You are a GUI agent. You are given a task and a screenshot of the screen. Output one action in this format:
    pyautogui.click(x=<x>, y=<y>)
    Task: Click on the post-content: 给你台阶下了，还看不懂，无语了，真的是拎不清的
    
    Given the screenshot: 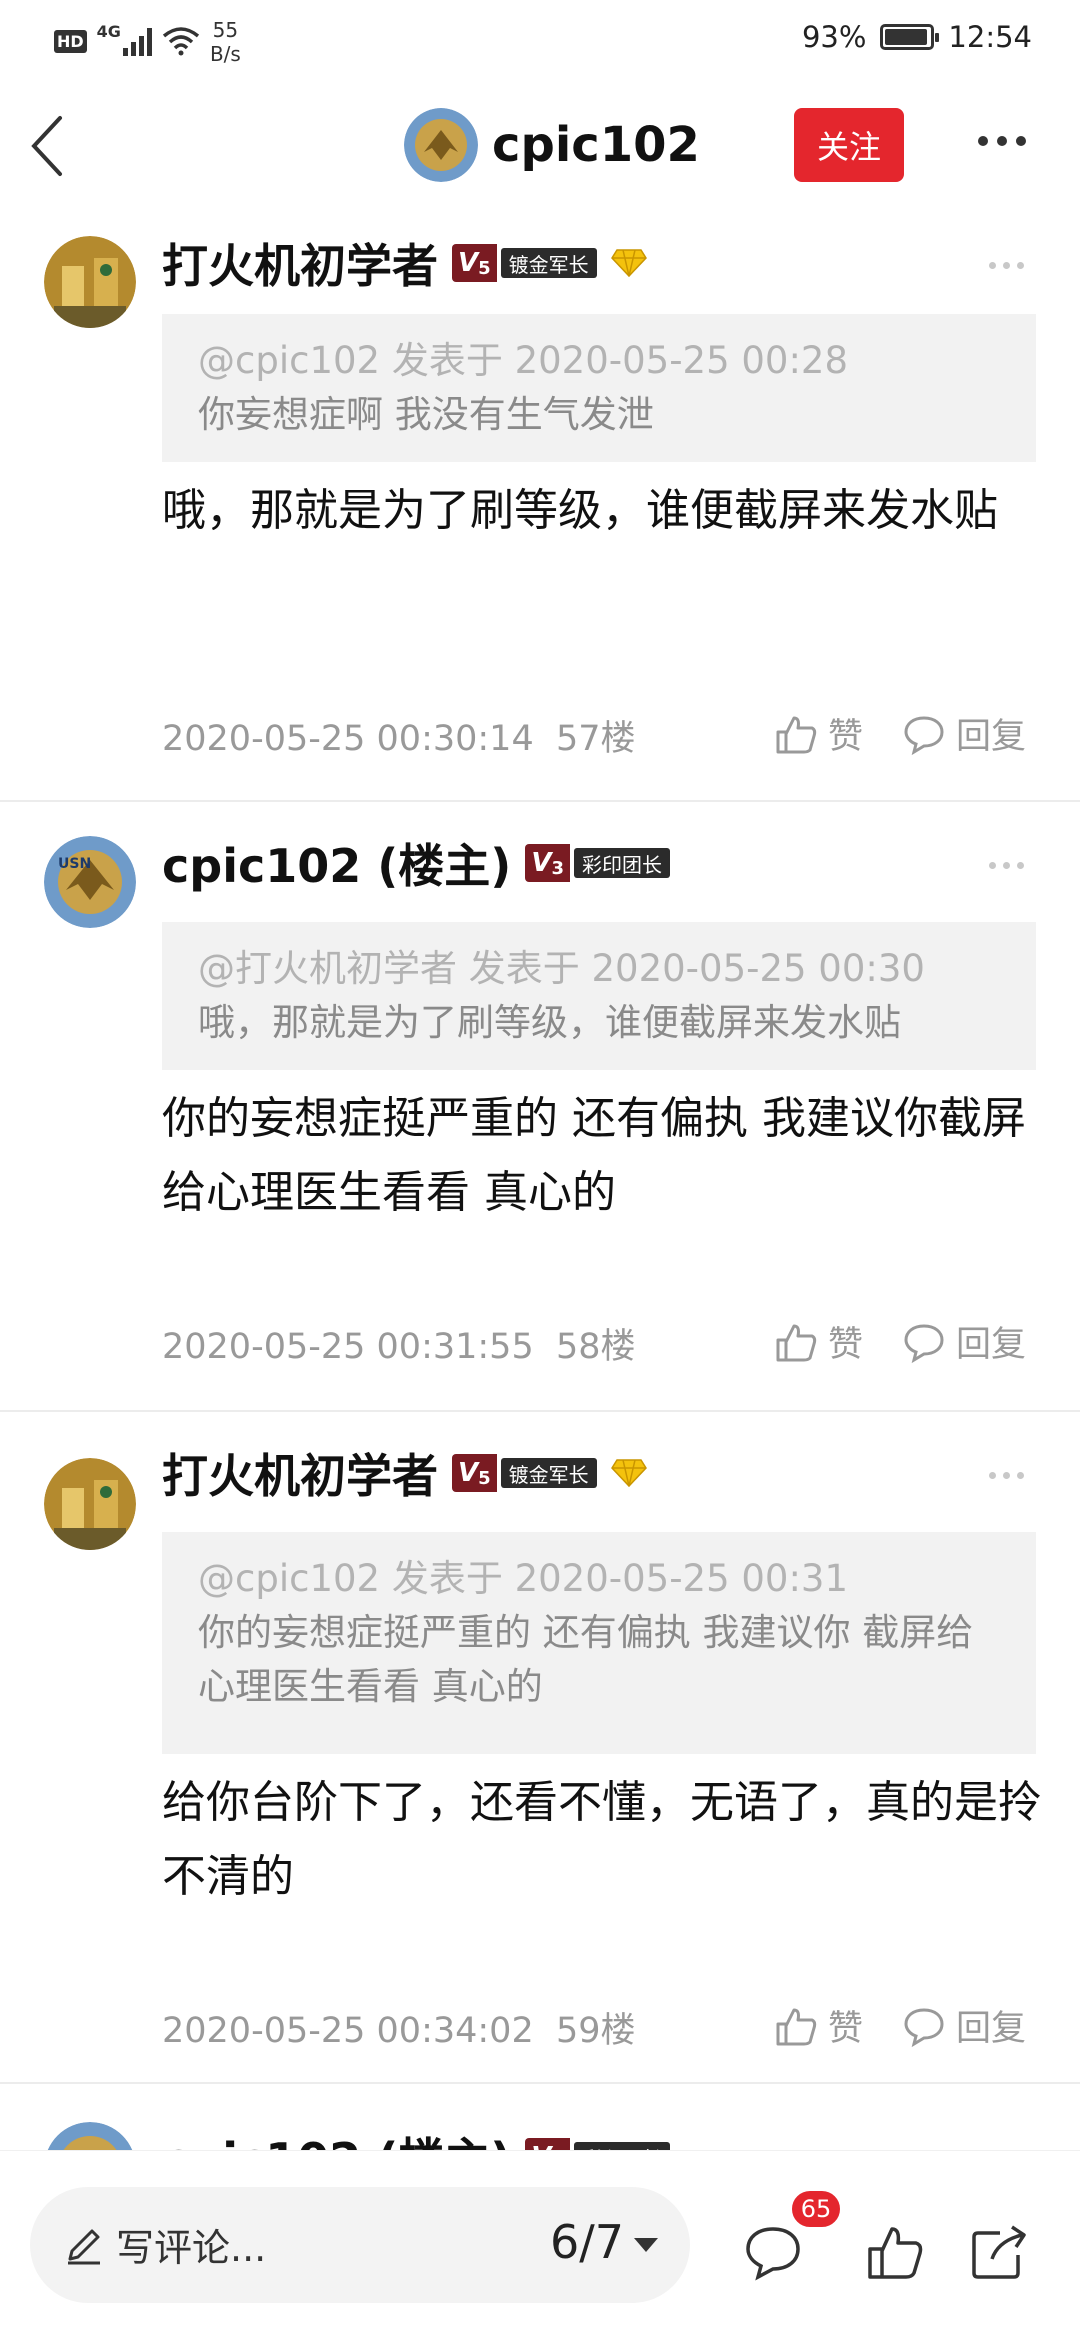 What is the action you would take?
    pyautogui.click(x=602, y=1839)
    